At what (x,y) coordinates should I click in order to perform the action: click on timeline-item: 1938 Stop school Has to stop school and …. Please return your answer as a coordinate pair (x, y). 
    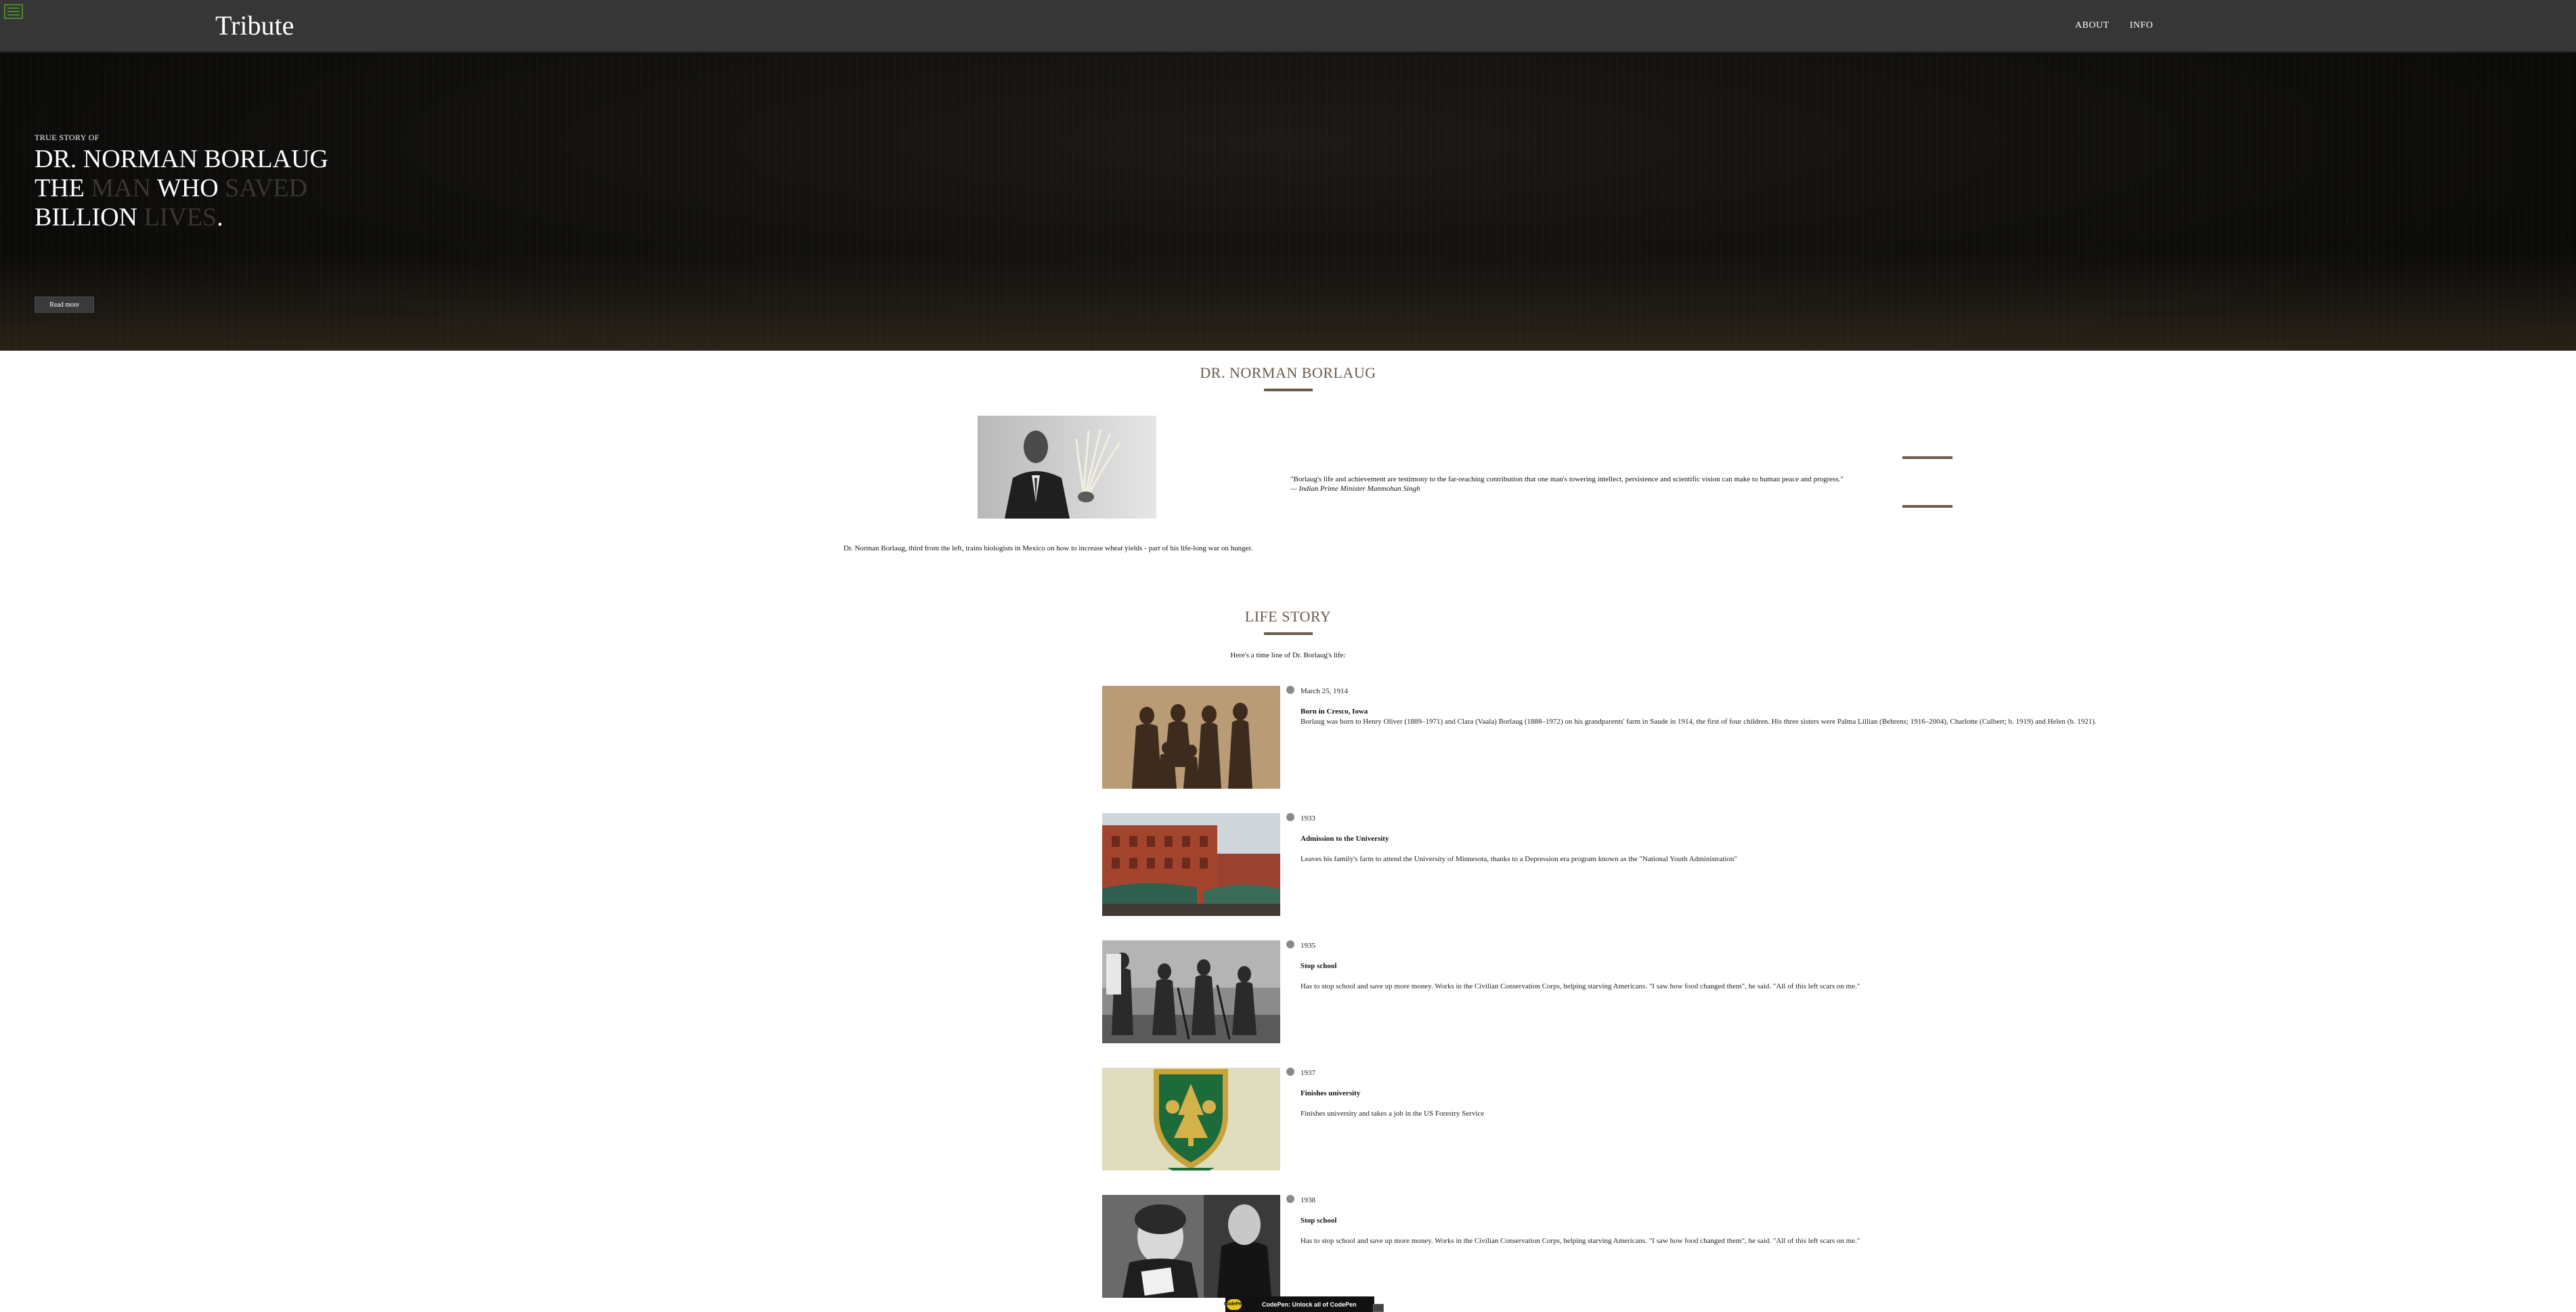
    Looking at the image, I should click on (1839, 1246).